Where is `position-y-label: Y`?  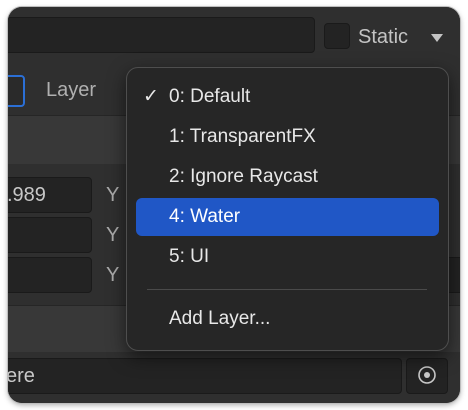 position-y-label: Y is located at coordinates (113, 195).